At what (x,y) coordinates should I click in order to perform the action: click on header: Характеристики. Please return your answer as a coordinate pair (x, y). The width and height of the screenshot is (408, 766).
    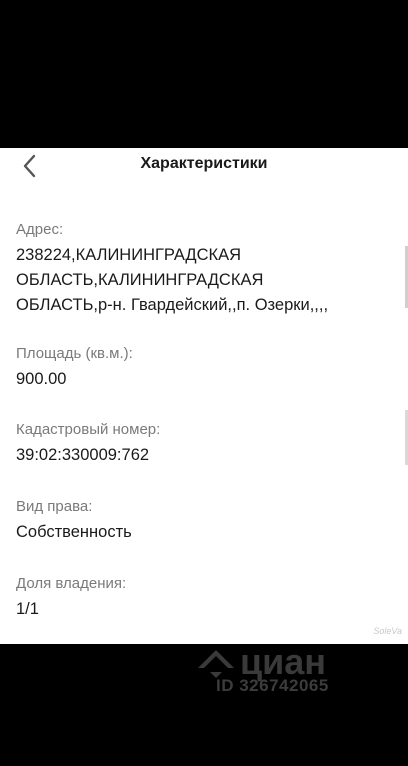
    Looking at the image, I should click on (204, 166).